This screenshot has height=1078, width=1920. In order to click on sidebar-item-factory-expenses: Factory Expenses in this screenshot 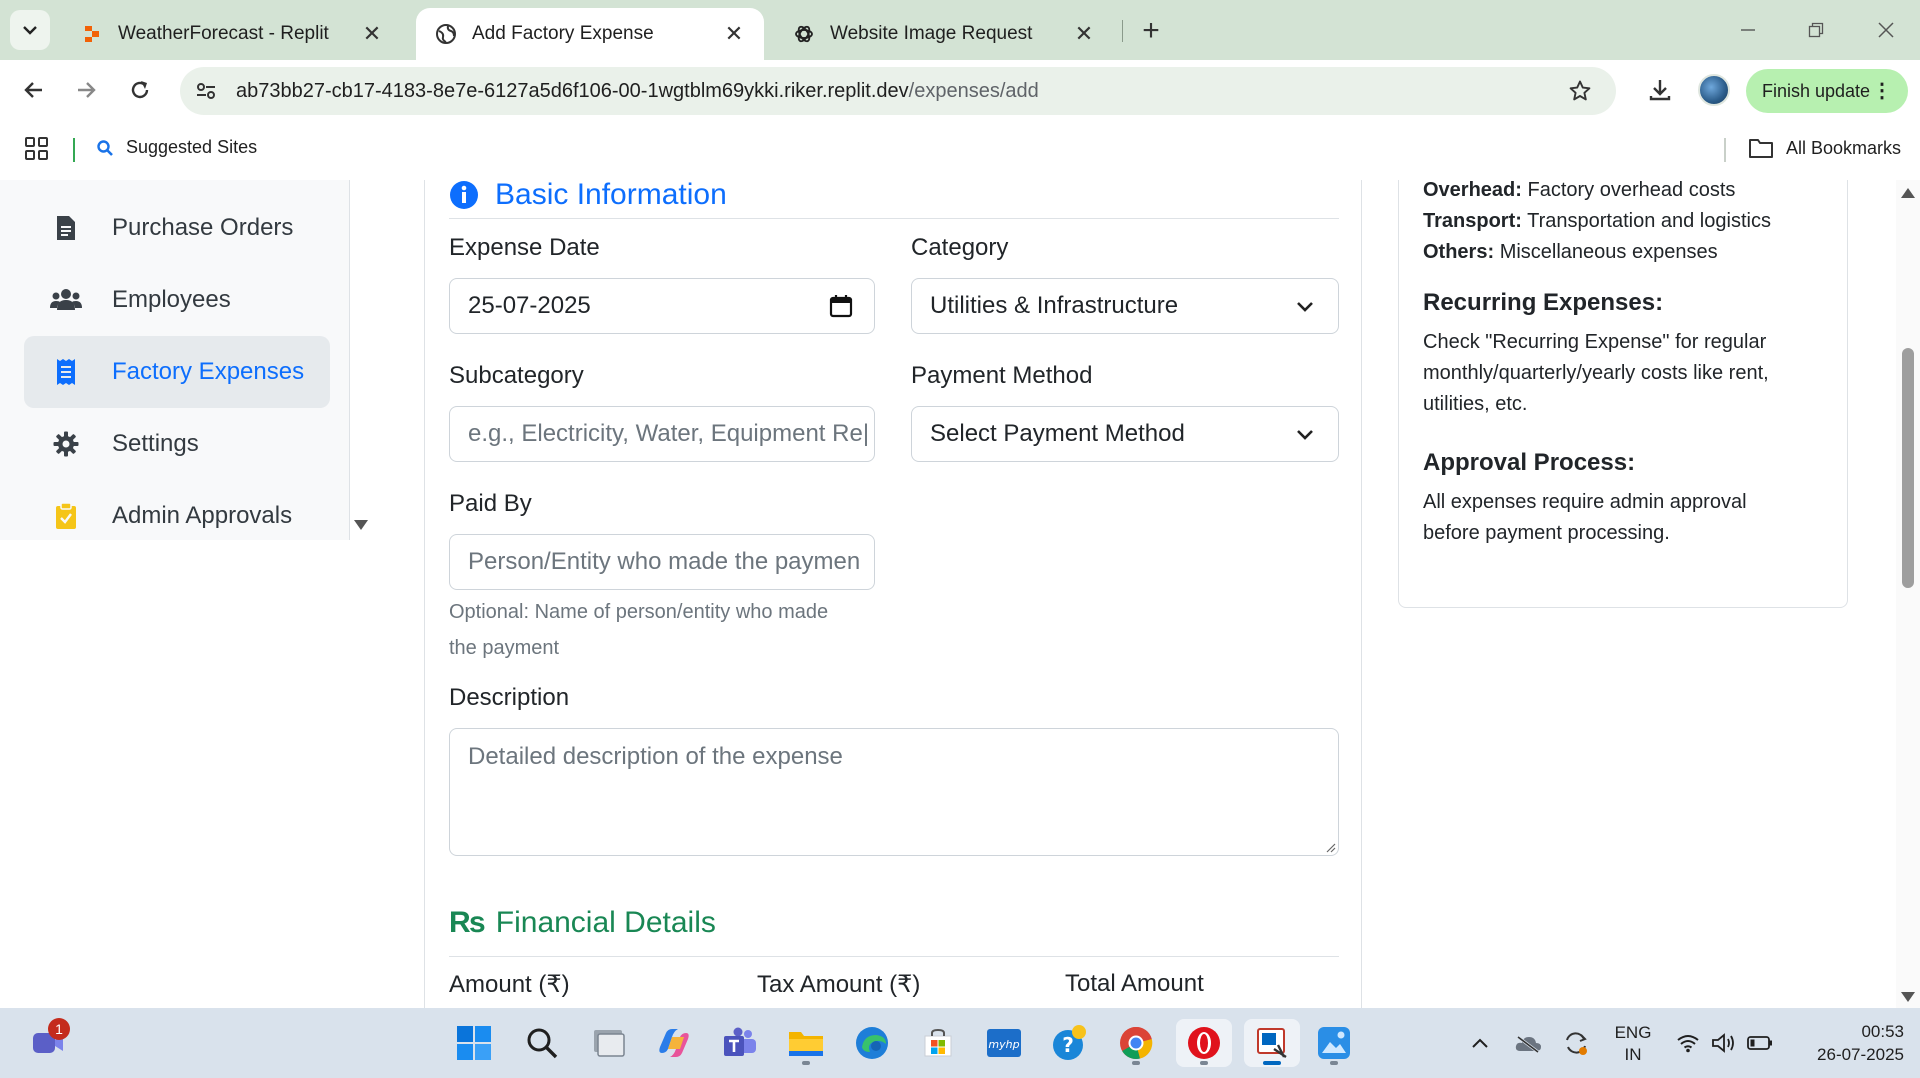, I will do `click(177, 372)`.